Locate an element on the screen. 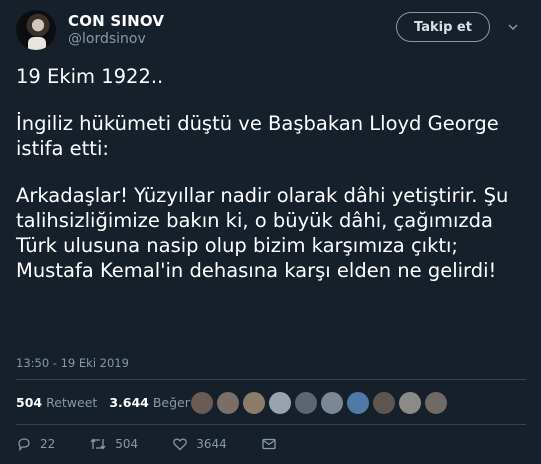  chevron-down-icon is located at coordinates (513, 27).